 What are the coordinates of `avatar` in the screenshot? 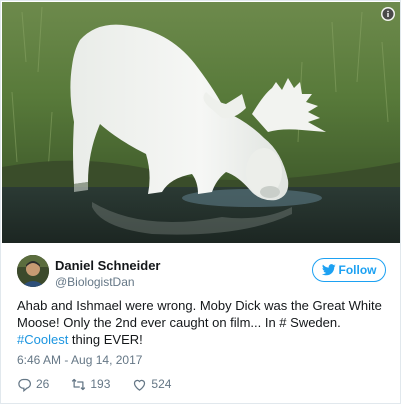 It's located at (33, 271).